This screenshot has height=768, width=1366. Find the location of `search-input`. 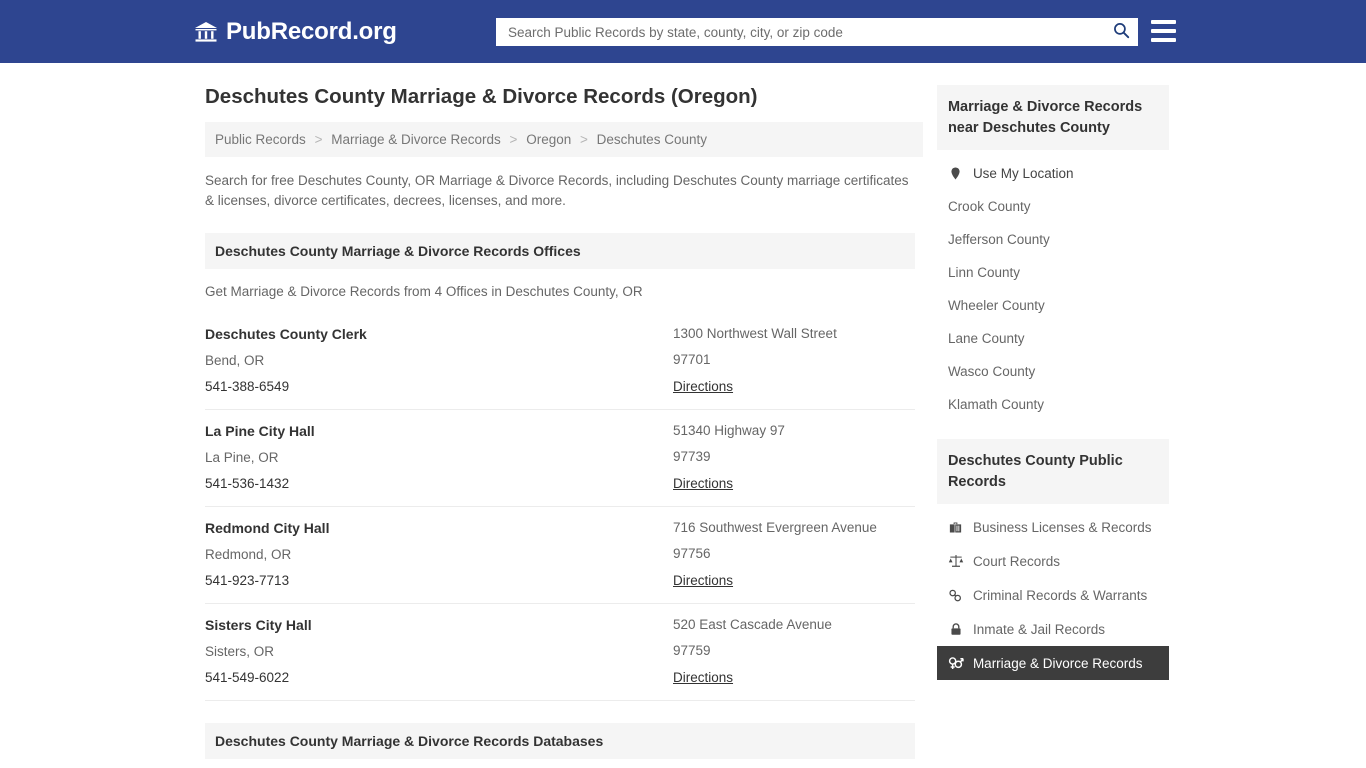

search-input is located at coordinates (808, 32).